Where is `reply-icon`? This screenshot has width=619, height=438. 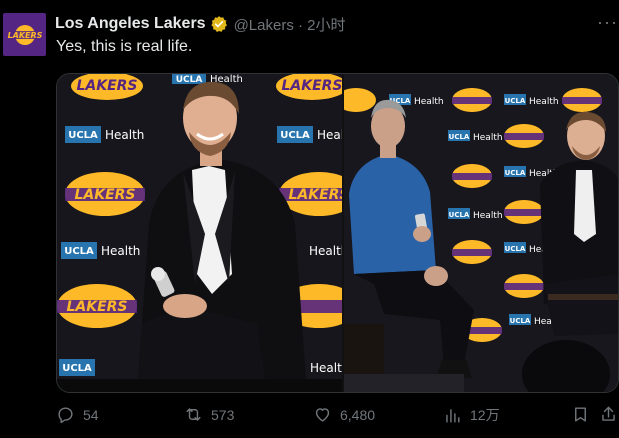 reply-icon is located at coordinates (65, 415).